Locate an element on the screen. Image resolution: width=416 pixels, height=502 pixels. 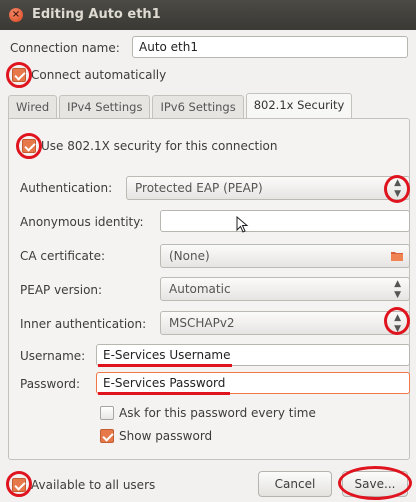
ask-password-label: Ask for this password every time is located at coordinates (217, 413).